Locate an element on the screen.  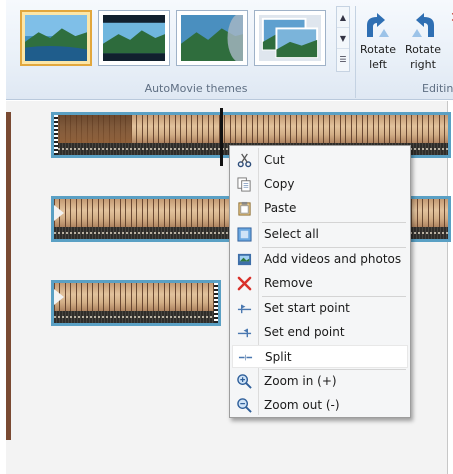
clip-start-marker is located at coordinates (56, 135).